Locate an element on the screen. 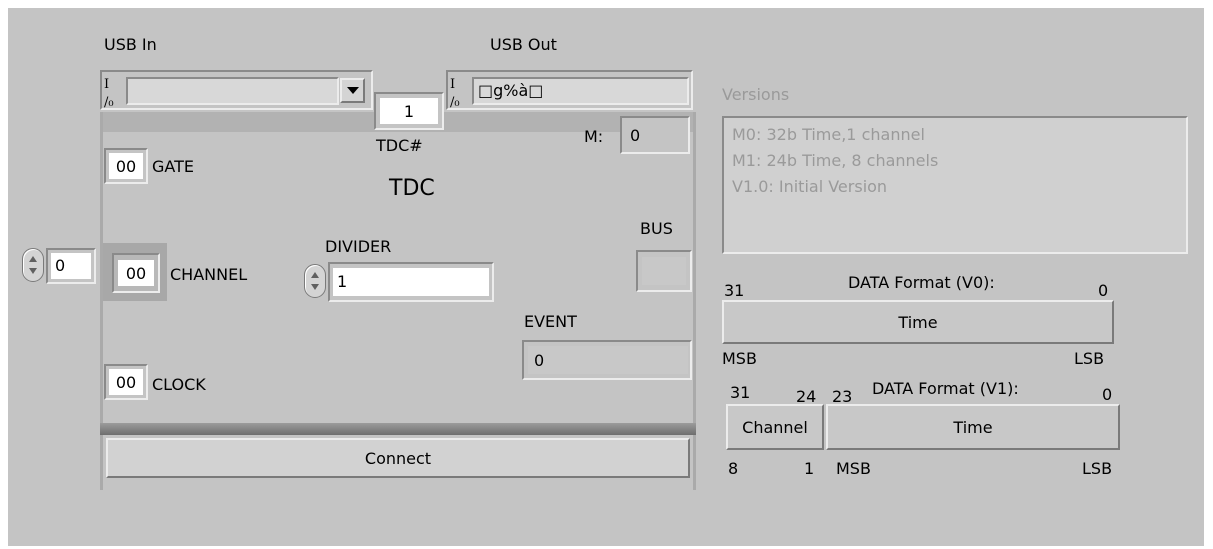 This screenshot has width=1213, height=549. bus-label: BUS is located at coordinates (656, 228).